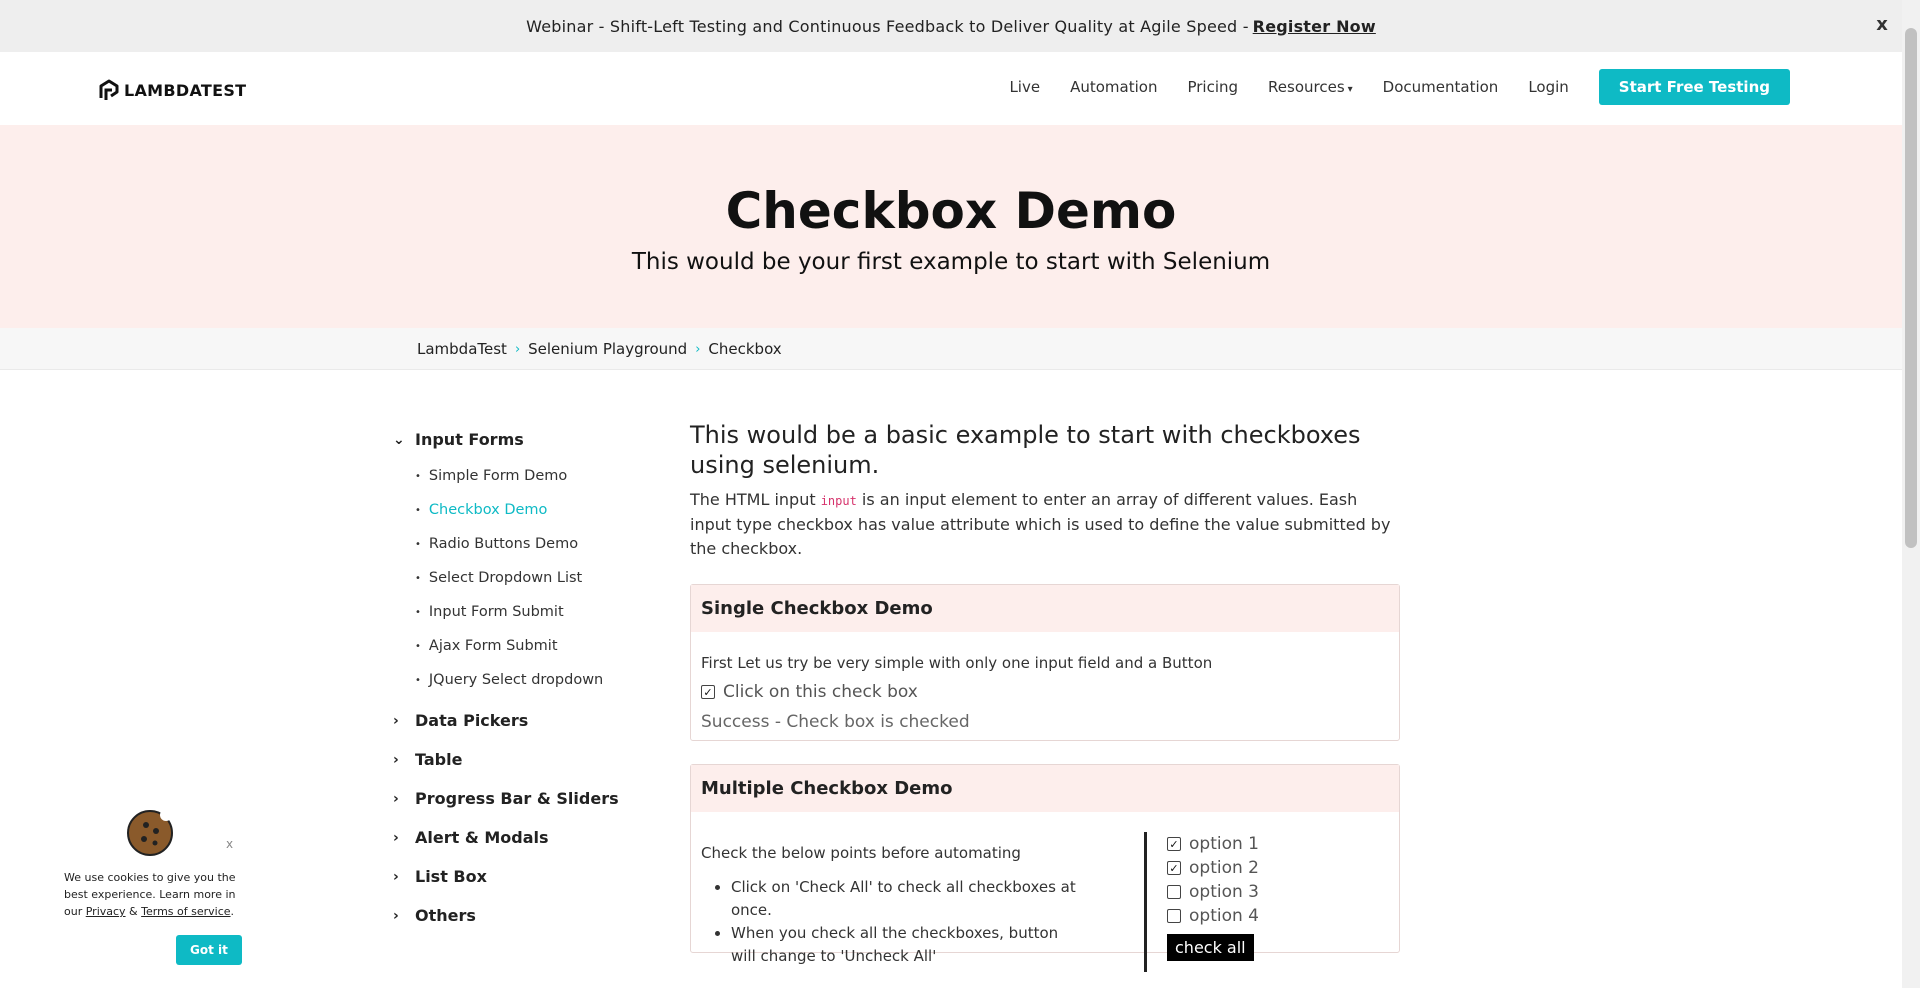 This screenshot has height=988, width=1920. I want to click on close-announcement-button: x, so click(1882, 24).